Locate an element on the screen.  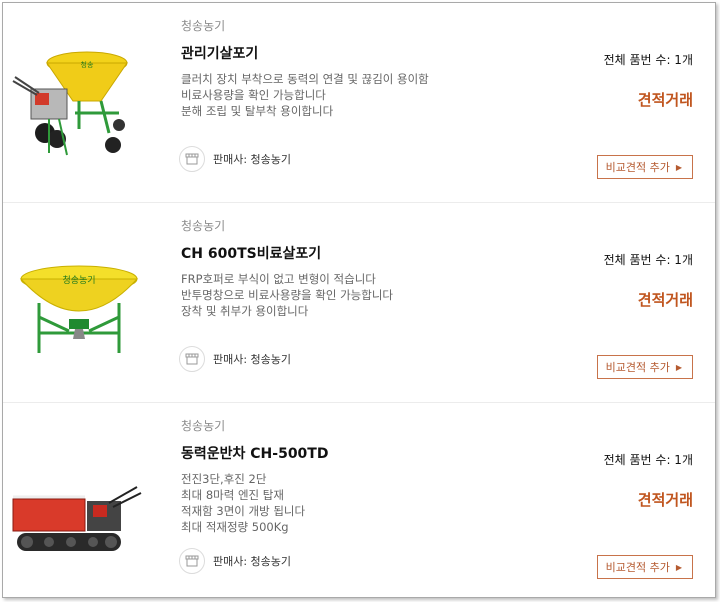
description-line: 적재함 3면이 개방 됩니다 is located at coordinates (243, 511).